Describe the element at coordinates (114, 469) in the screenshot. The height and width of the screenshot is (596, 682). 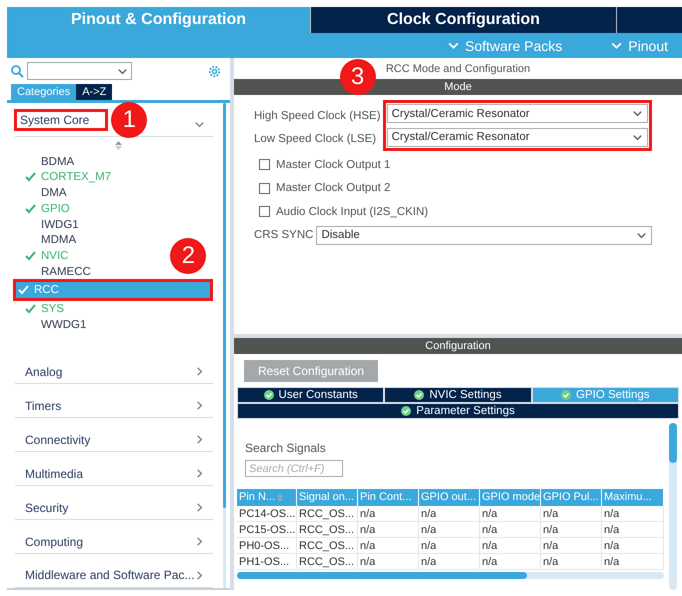
I see `category-header: Multimedia` at that location.